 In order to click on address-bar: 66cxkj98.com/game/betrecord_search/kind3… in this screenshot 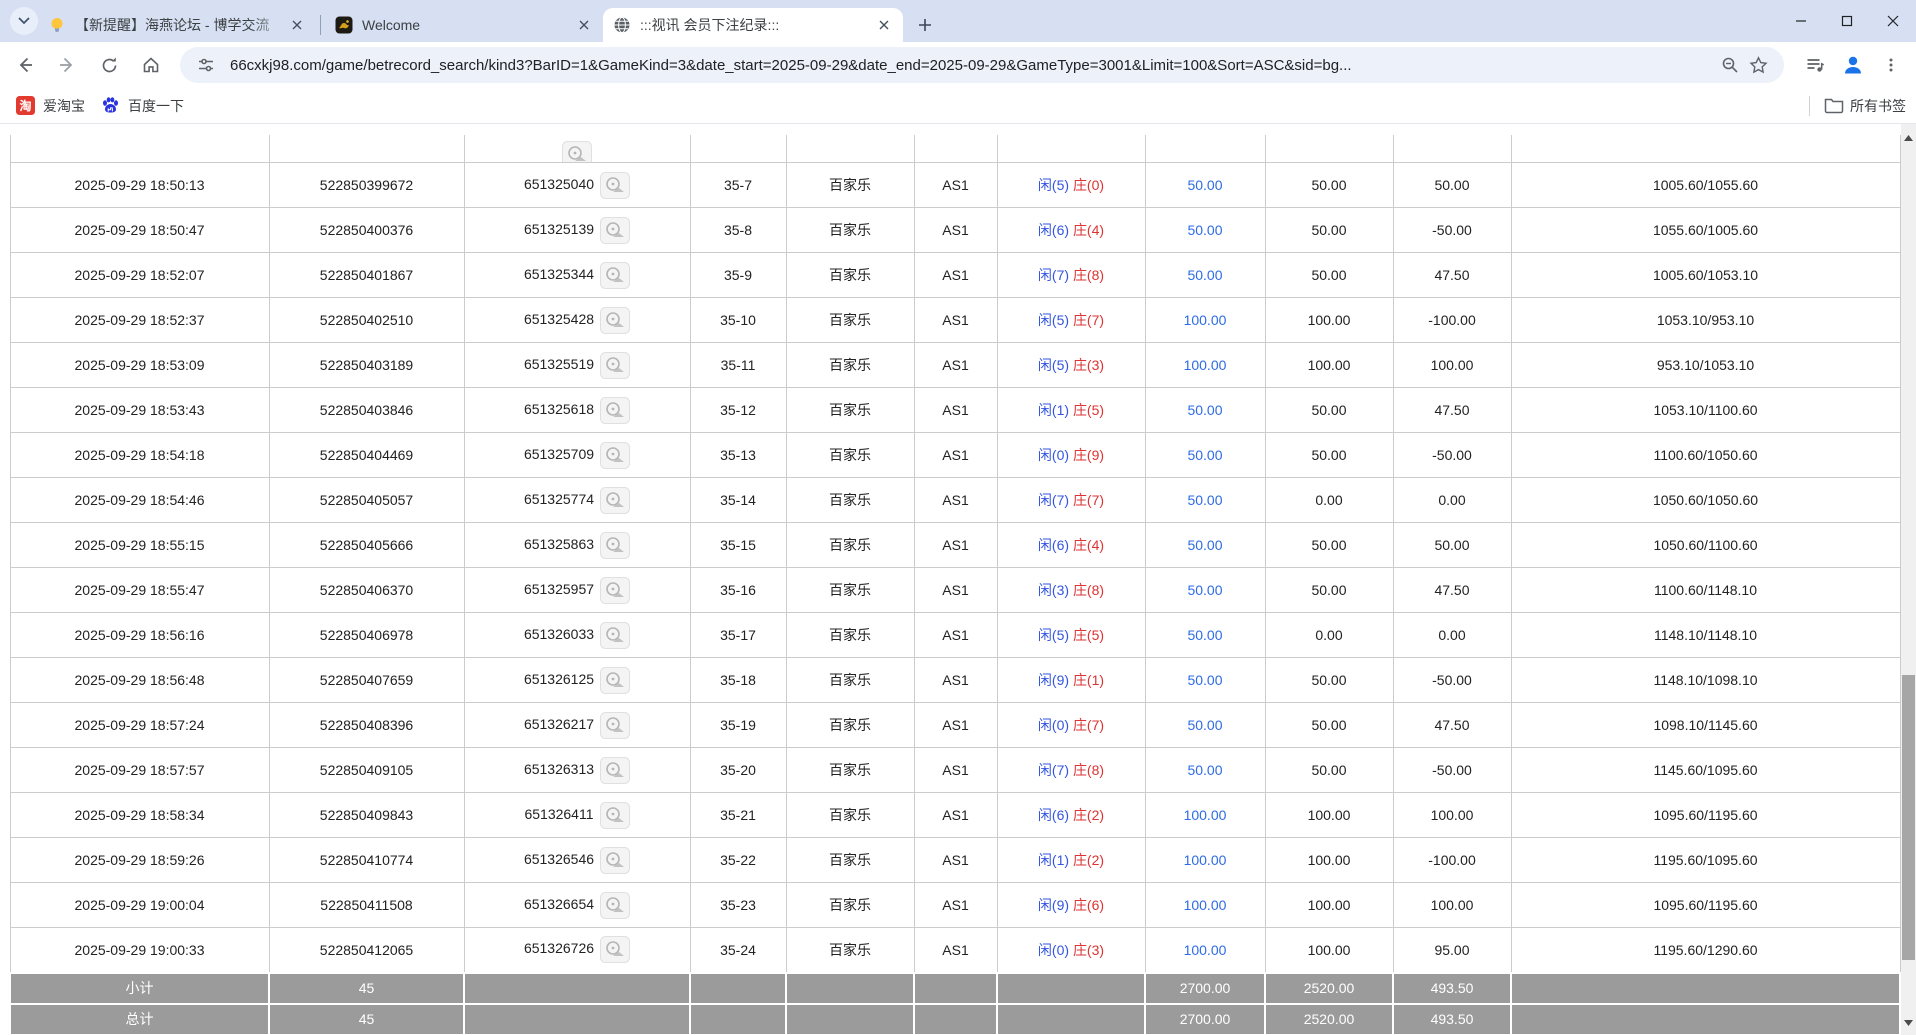, I will do `click(982, 65)`.